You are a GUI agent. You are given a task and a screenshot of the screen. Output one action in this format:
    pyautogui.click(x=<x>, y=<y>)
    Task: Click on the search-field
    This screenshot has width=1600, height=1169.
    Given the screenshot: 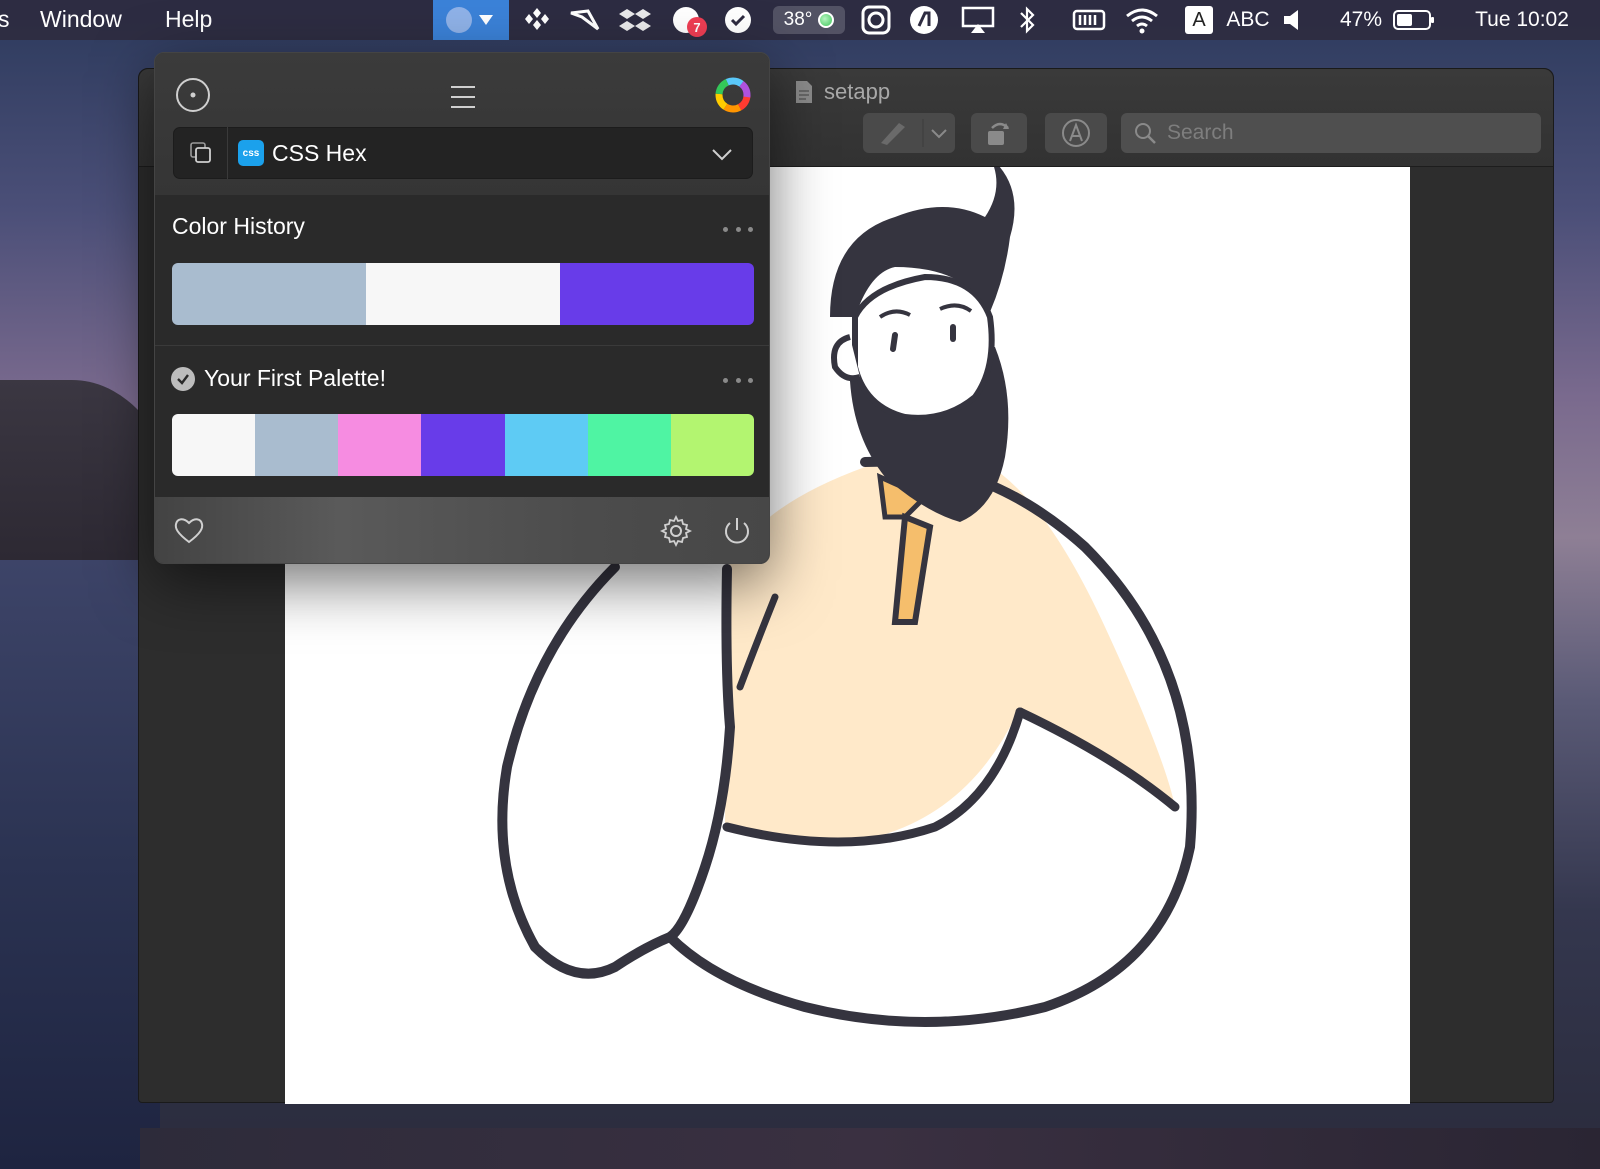 What is the action you would take?
    pyautogui.click(x=1331, y=133)
    